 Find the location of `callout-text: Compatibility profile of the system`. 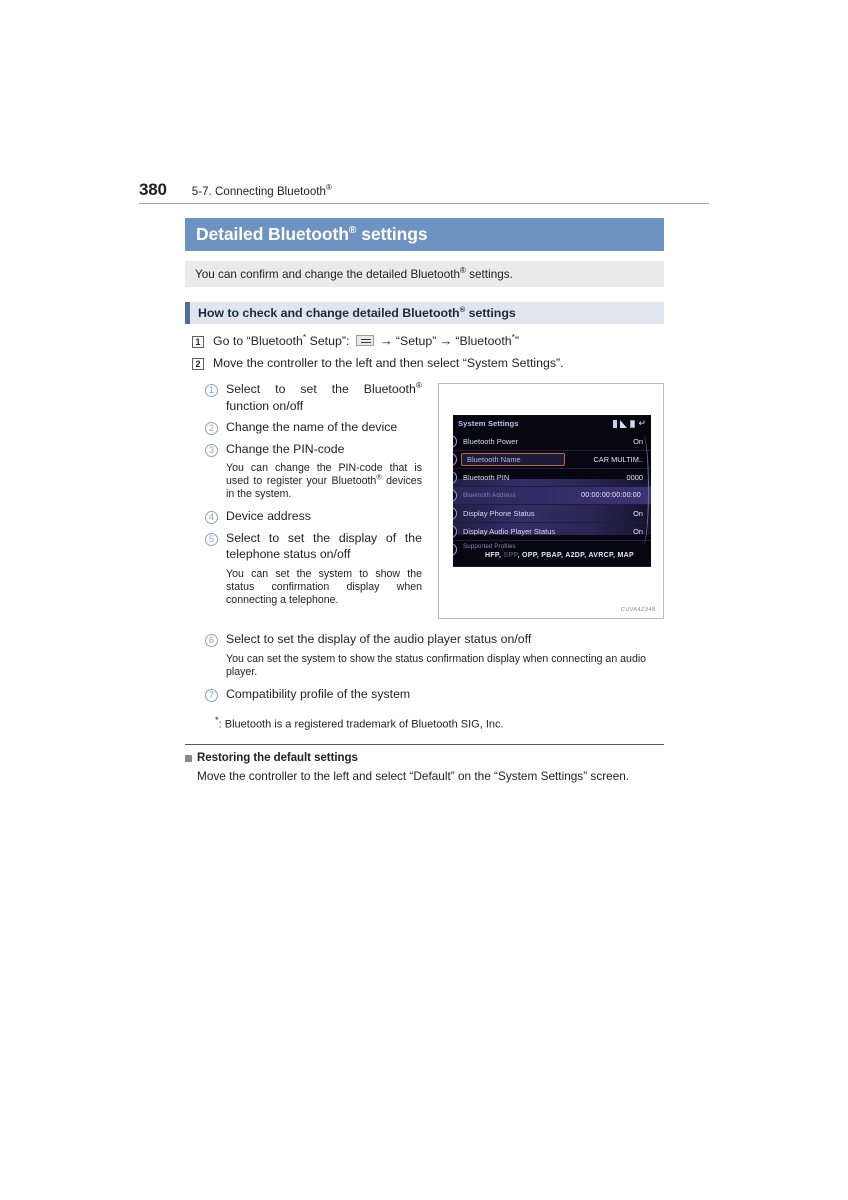

callout-text: Compatibility profile of the system is located at coordinates (318, 693).